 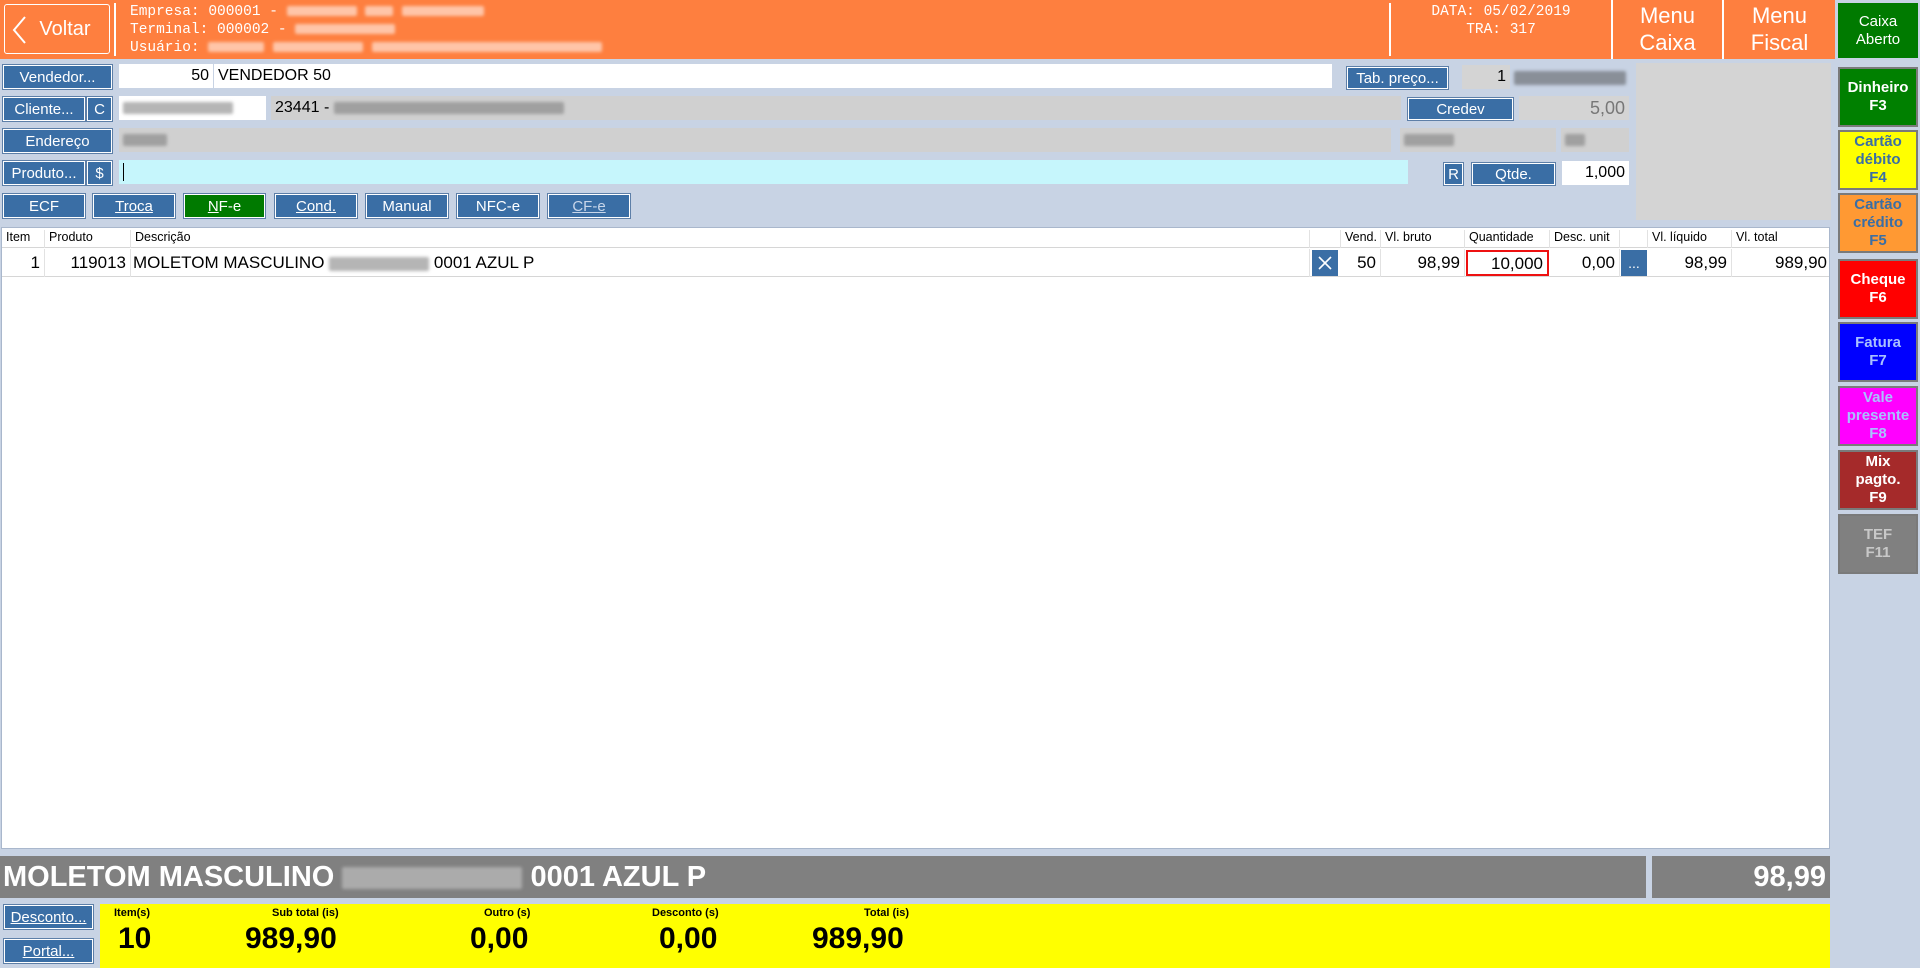 I want to click on tab-label: Manual, so click(x=407, y=206).